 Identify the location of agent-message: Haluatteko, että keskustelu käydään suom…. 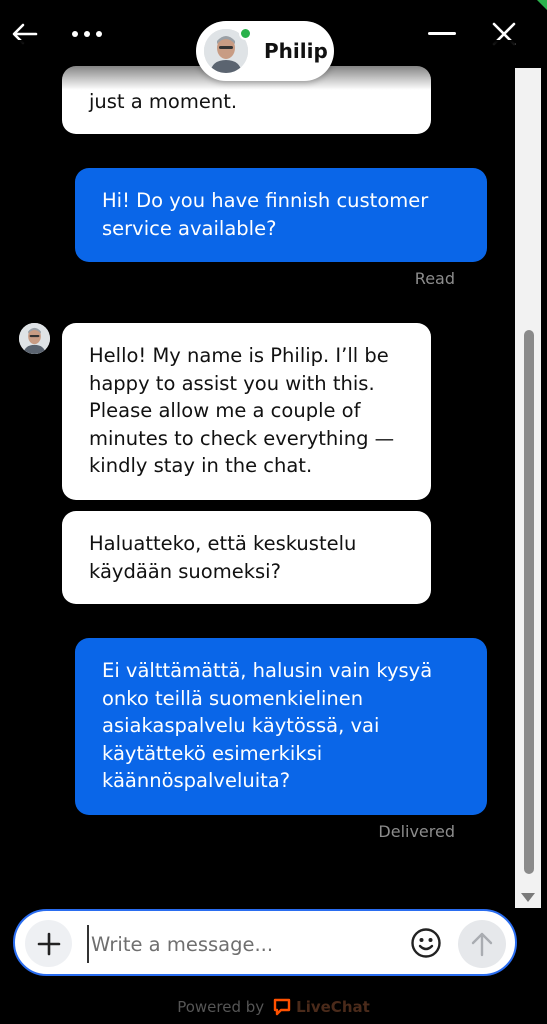
(246, 557).